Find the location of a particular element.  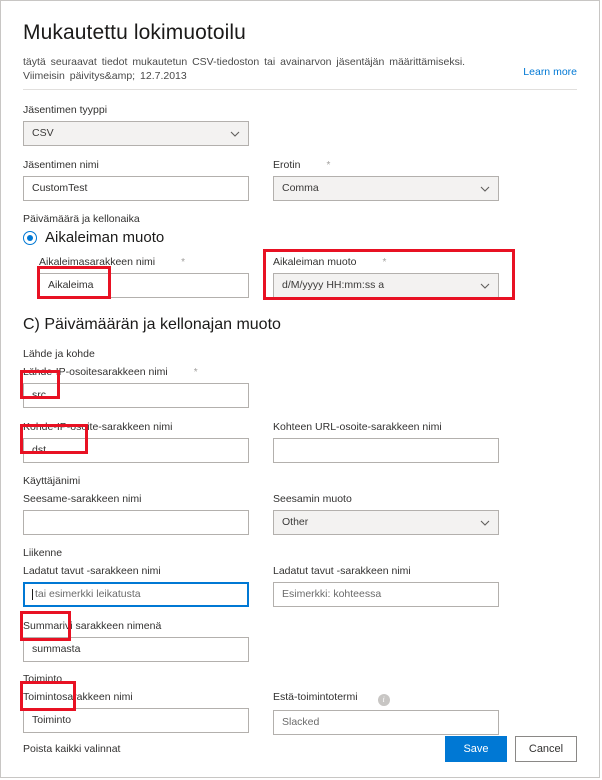

timestamp-column-value: Aikaleima is located at coordinates (71, 285).